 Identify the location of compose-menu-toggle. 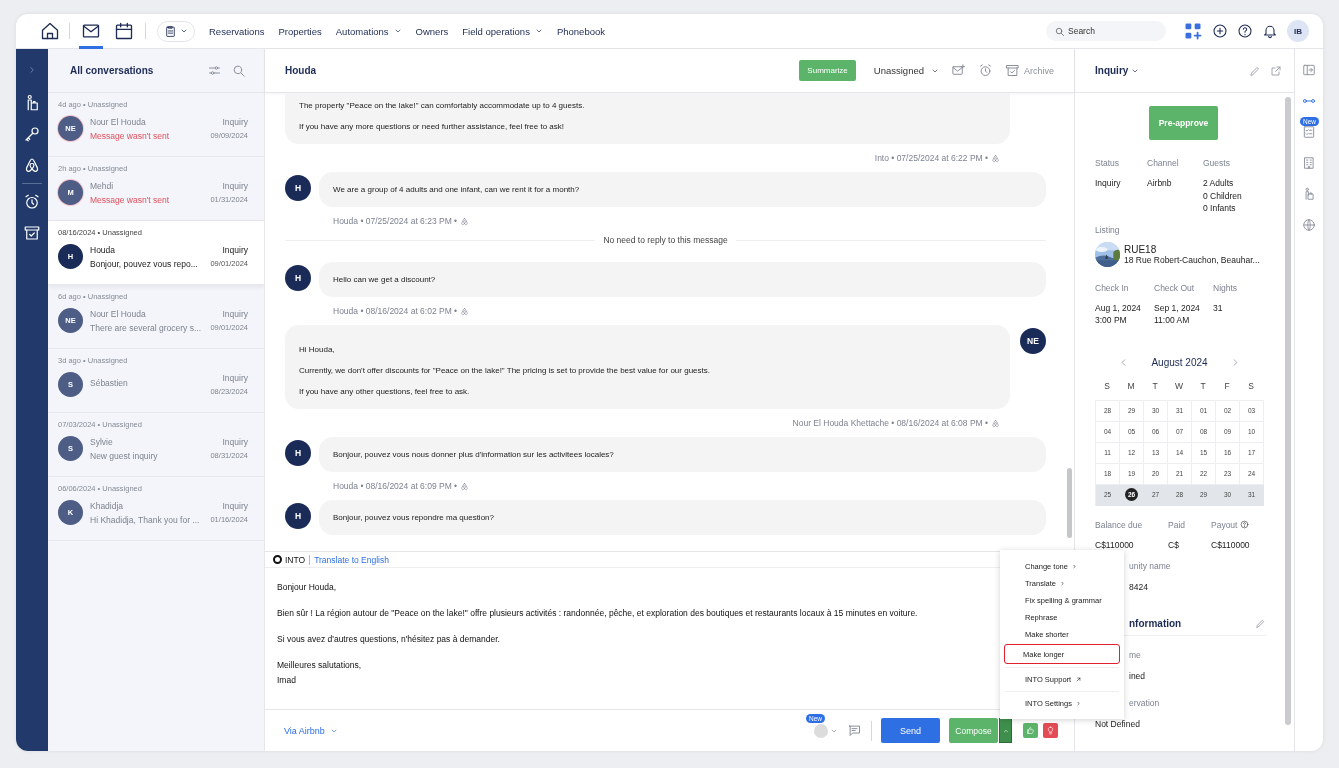
(1005, 730).